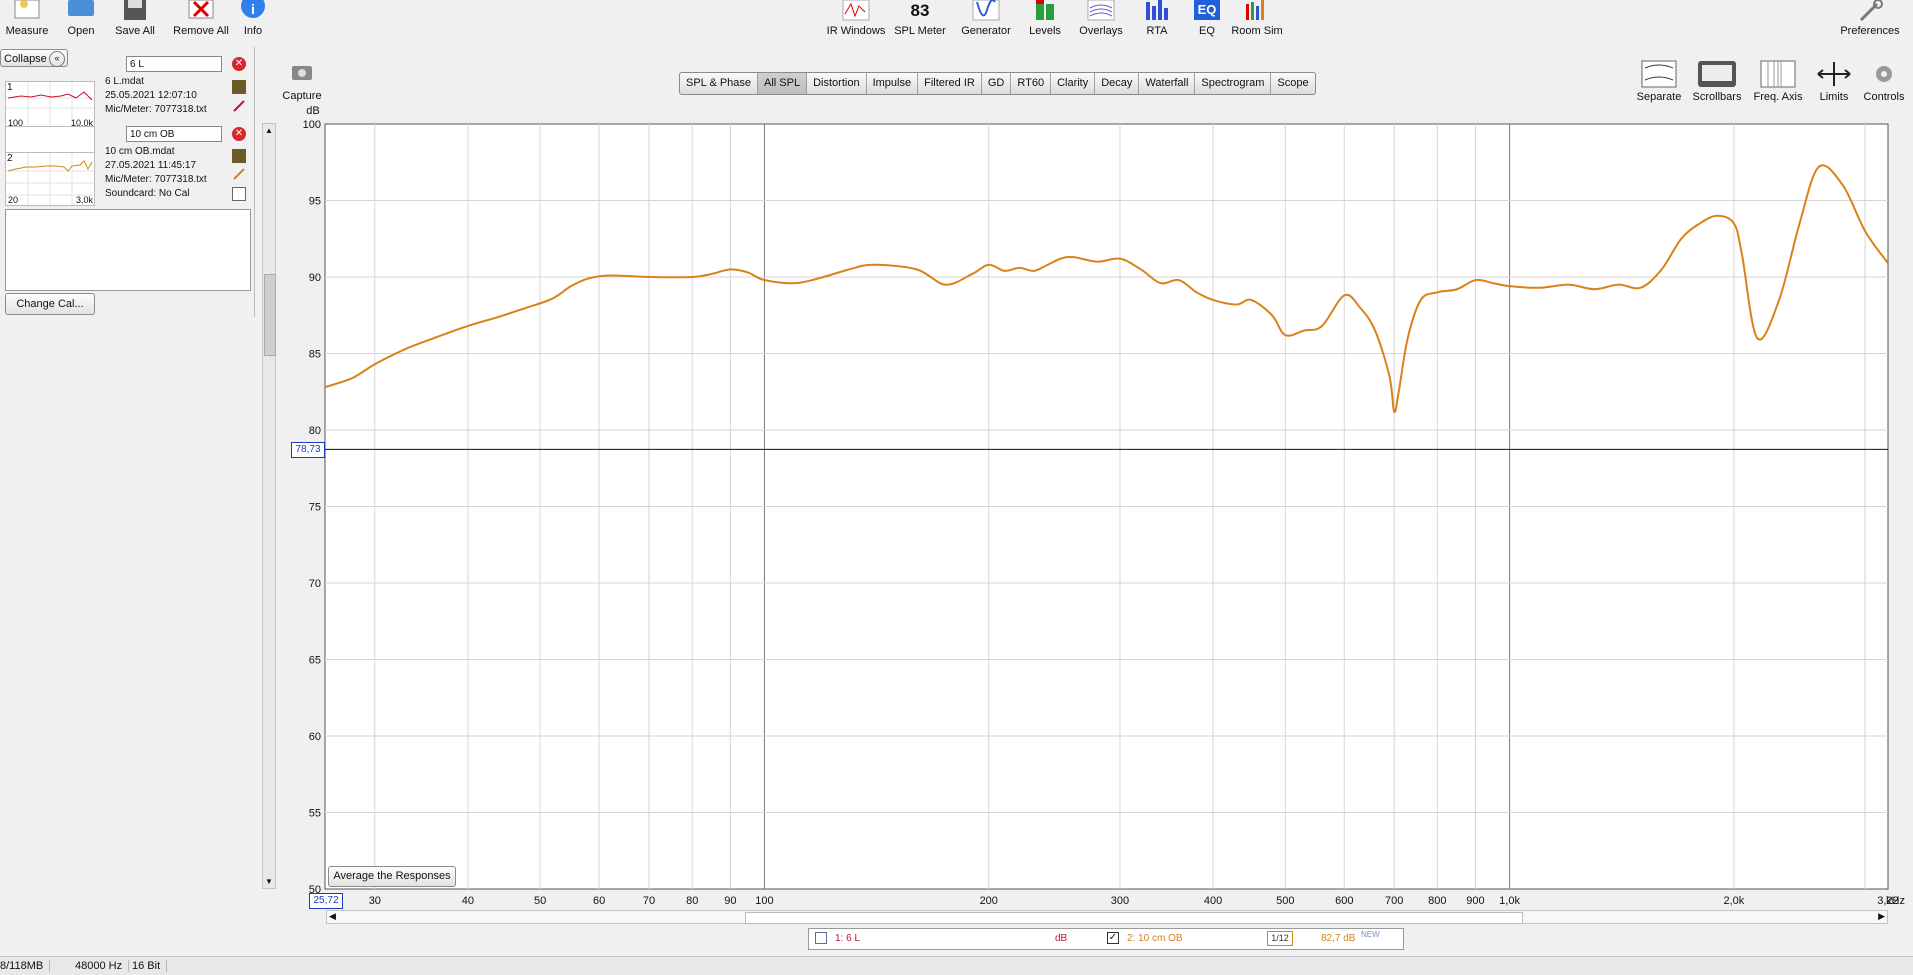 This screenshot has height=975, width=1913. What do you see at coordinates (315, 814) in the screenshot?
I see `y-tick-label: 55` at bounding box center [315, 814].